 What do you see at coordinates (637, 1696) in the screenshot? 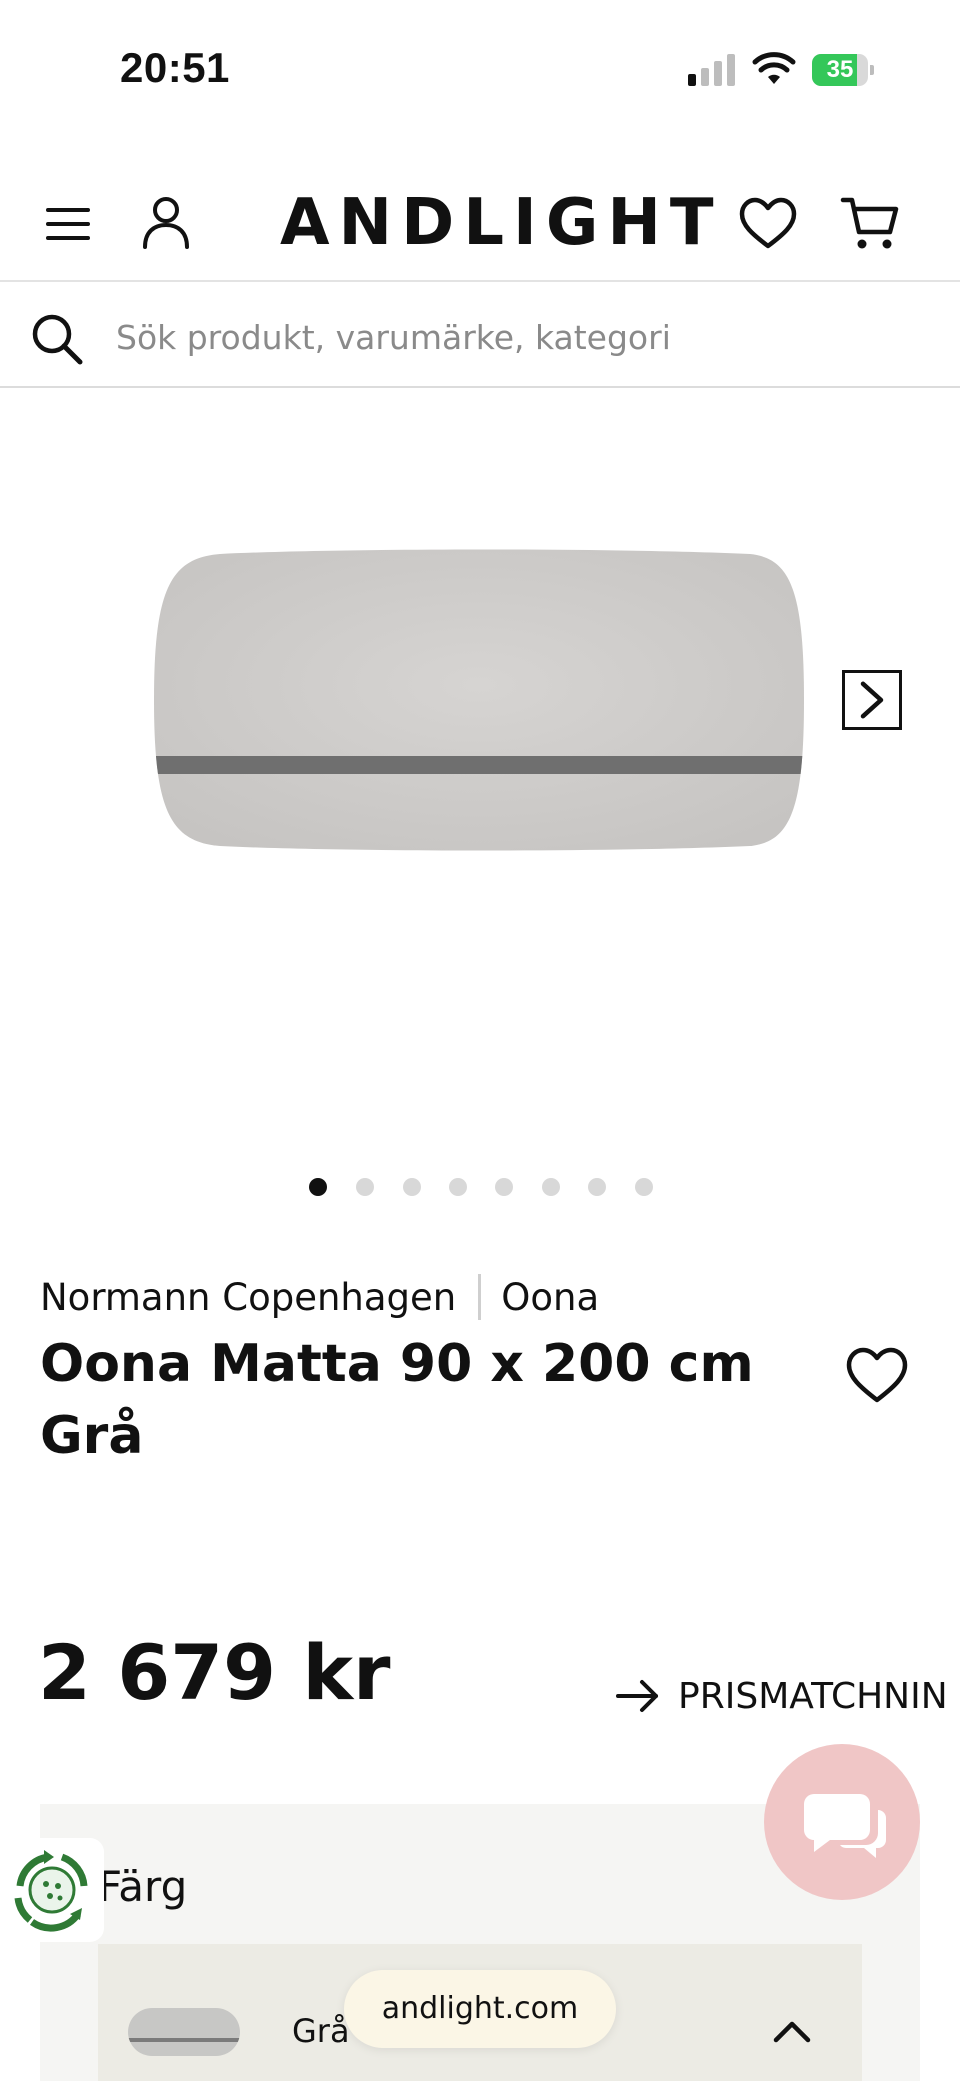
I see `arrow-right-icon` at bounding box center [637, 1696].